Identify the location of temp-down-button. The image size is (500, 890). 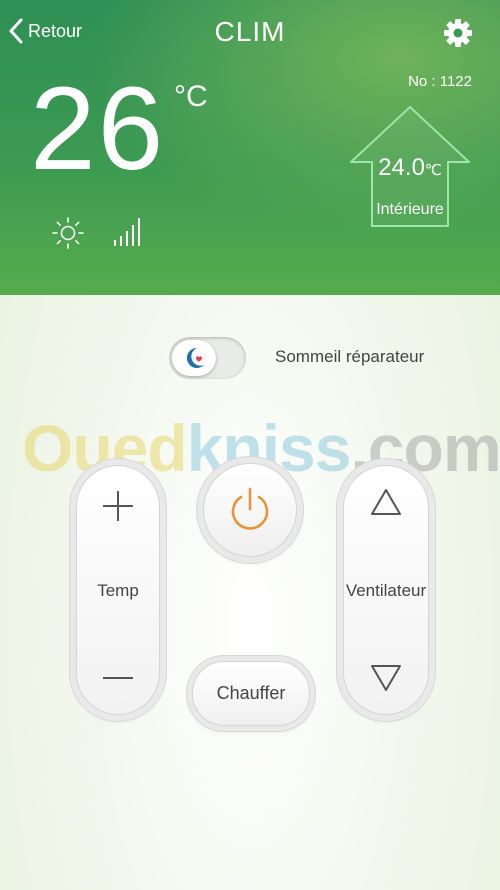
(118, 678).